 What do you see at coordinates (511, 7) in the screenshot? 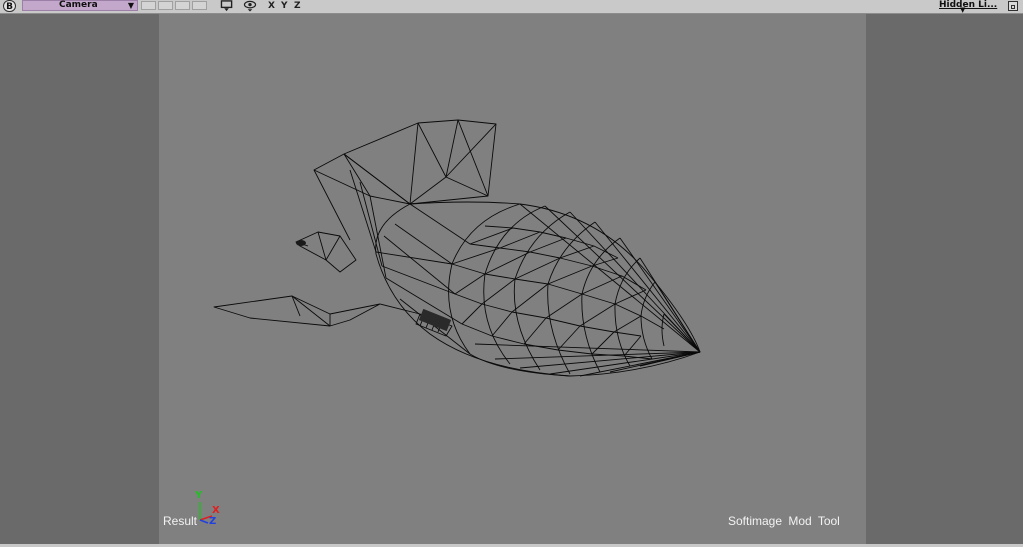
I see `viewport-toolbar: B Camera ▼ X Y Z Hidden Li... ▼` at bounding box center [511, 7].